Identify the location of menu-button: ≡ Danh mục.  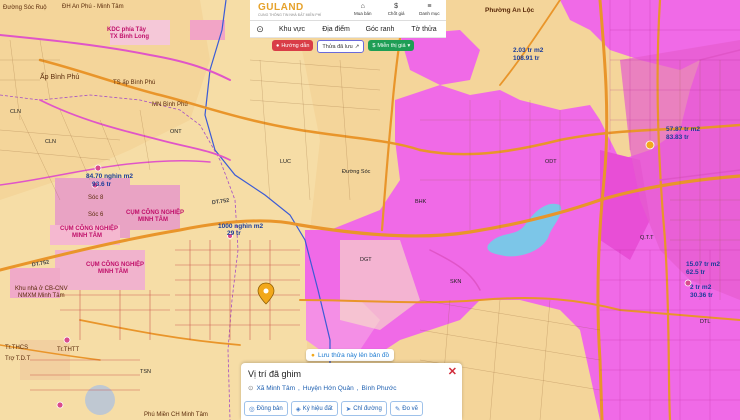
(429, 10).